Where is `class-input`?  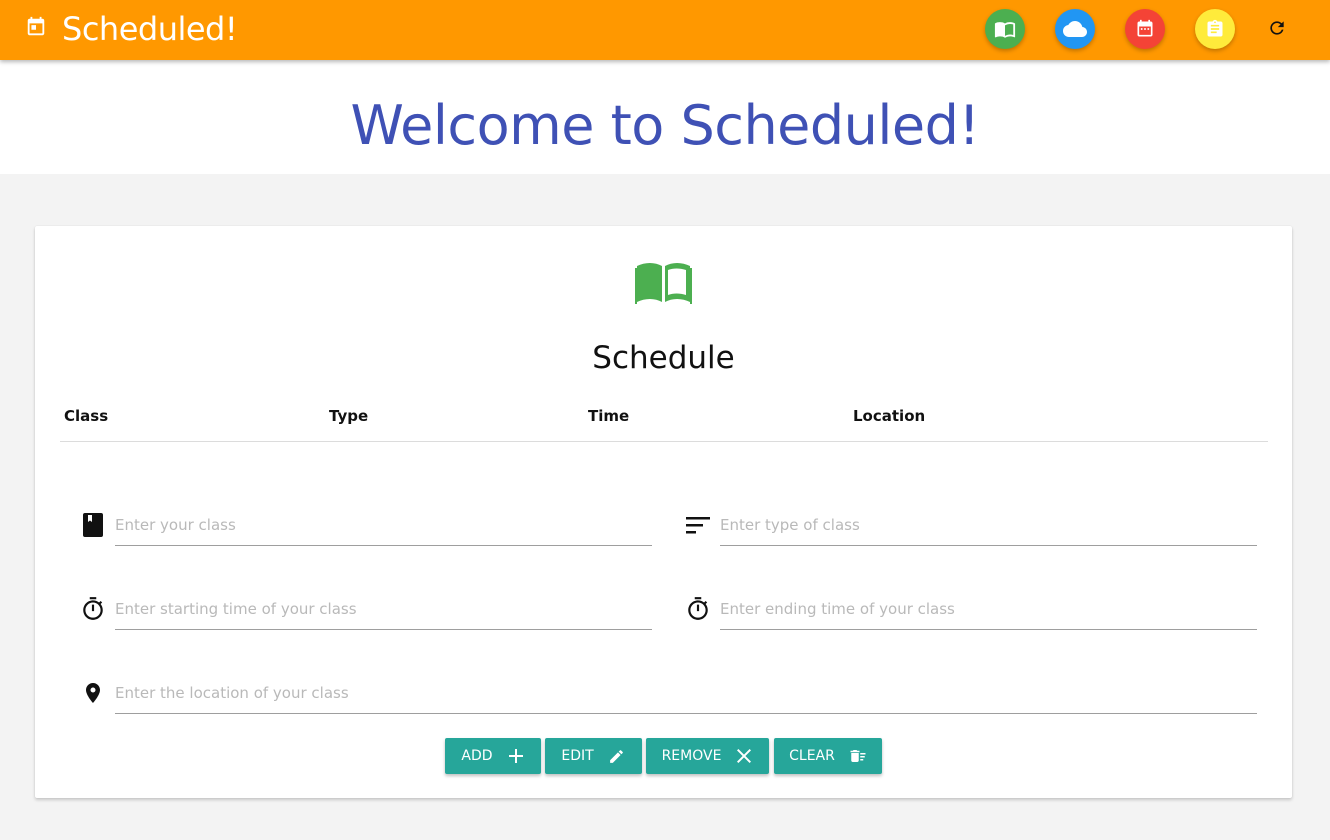
class-input is located at coordinates (383, 525).